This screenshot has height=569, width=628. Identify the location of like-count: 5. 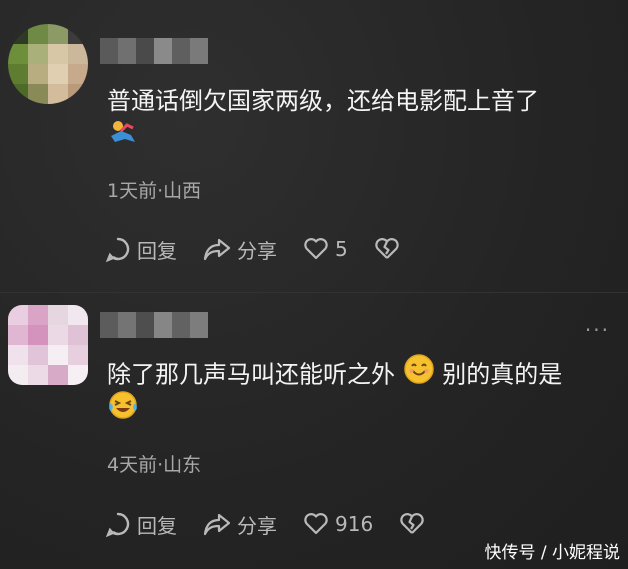
(341, 249).